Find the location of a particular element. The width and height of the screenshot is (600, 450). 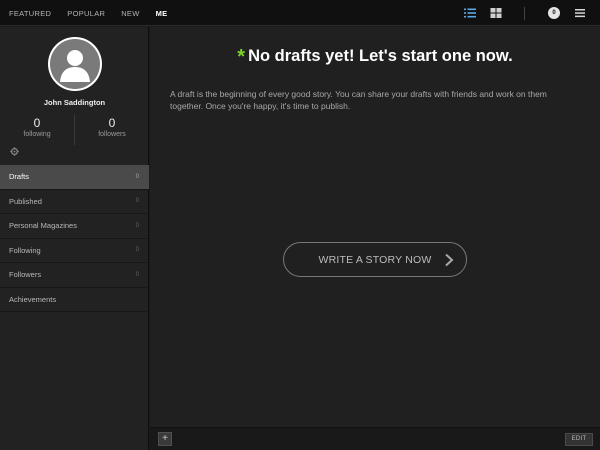

default-user-icon is located at coordinates (75, 64).